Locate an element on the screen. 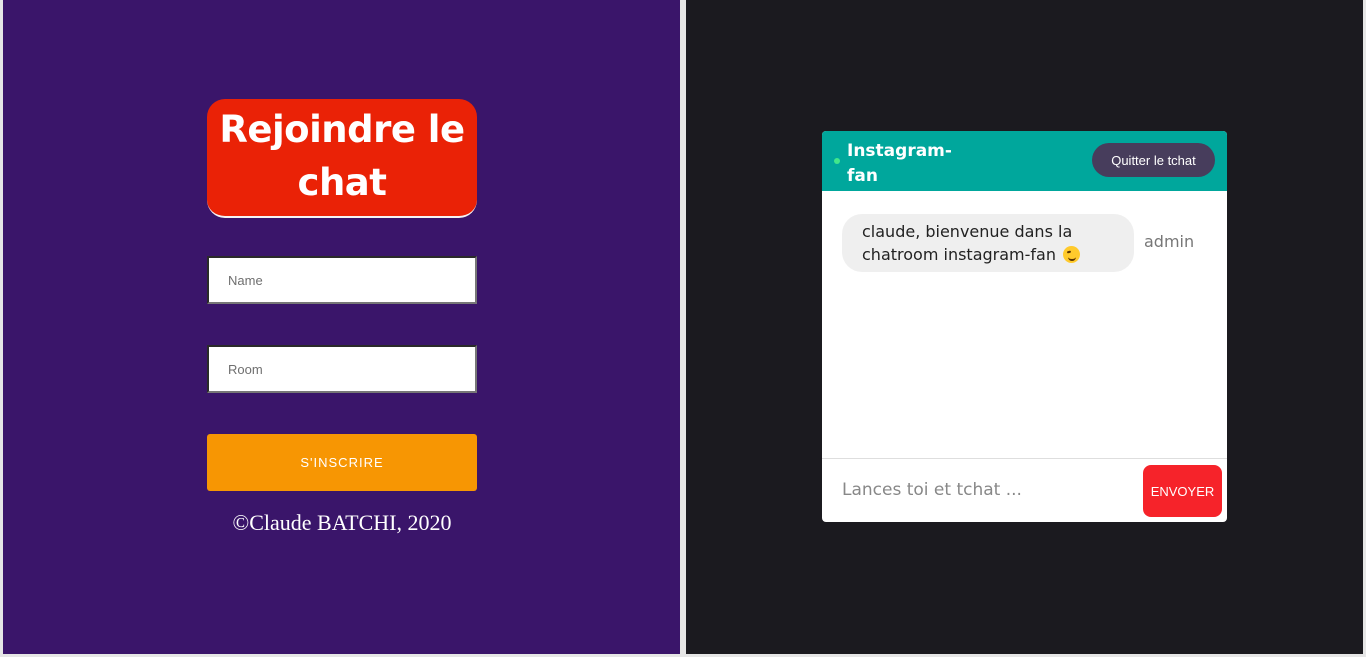 This screenshot has height=657, width=1366. chat-header: Instagram-fan Quitter le tchat is located at coordinates (1024, 161).